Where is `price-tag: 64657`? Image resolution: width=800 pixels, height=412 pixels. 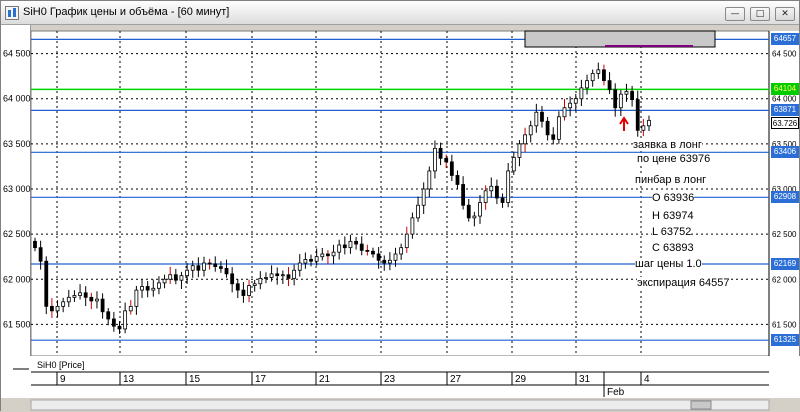
price-tag: 64657 is located at coordinates (785, 39).